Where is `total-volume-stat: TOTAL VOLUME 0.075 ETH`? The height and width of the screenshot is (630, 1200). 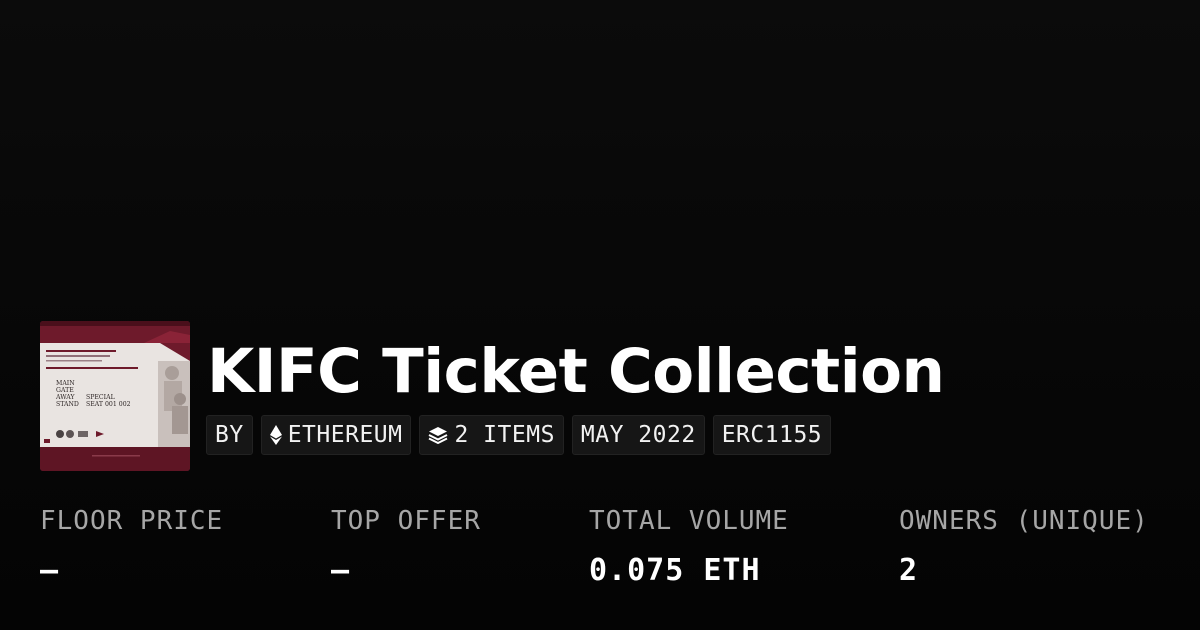
total-volume-stat: TOTAL VOLUME 0.075 ETH is located at coordinates (689, 546).